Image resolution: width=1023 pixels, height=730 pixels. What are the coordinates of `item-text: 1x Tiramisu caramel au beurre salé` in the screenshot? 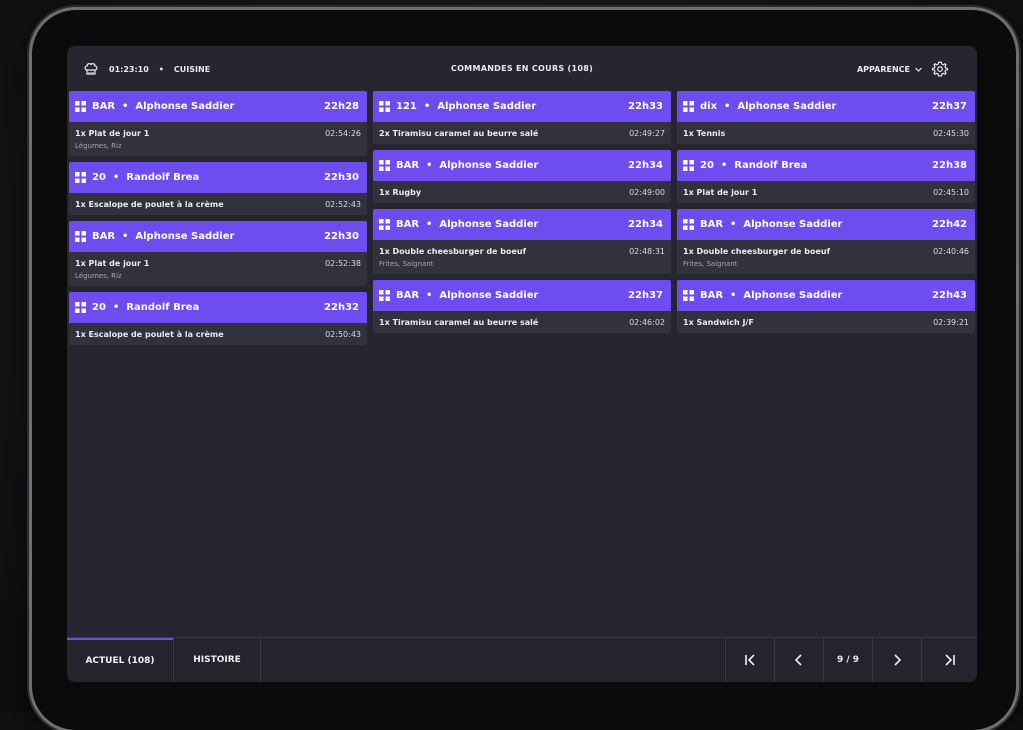 It's located at (459, 322).